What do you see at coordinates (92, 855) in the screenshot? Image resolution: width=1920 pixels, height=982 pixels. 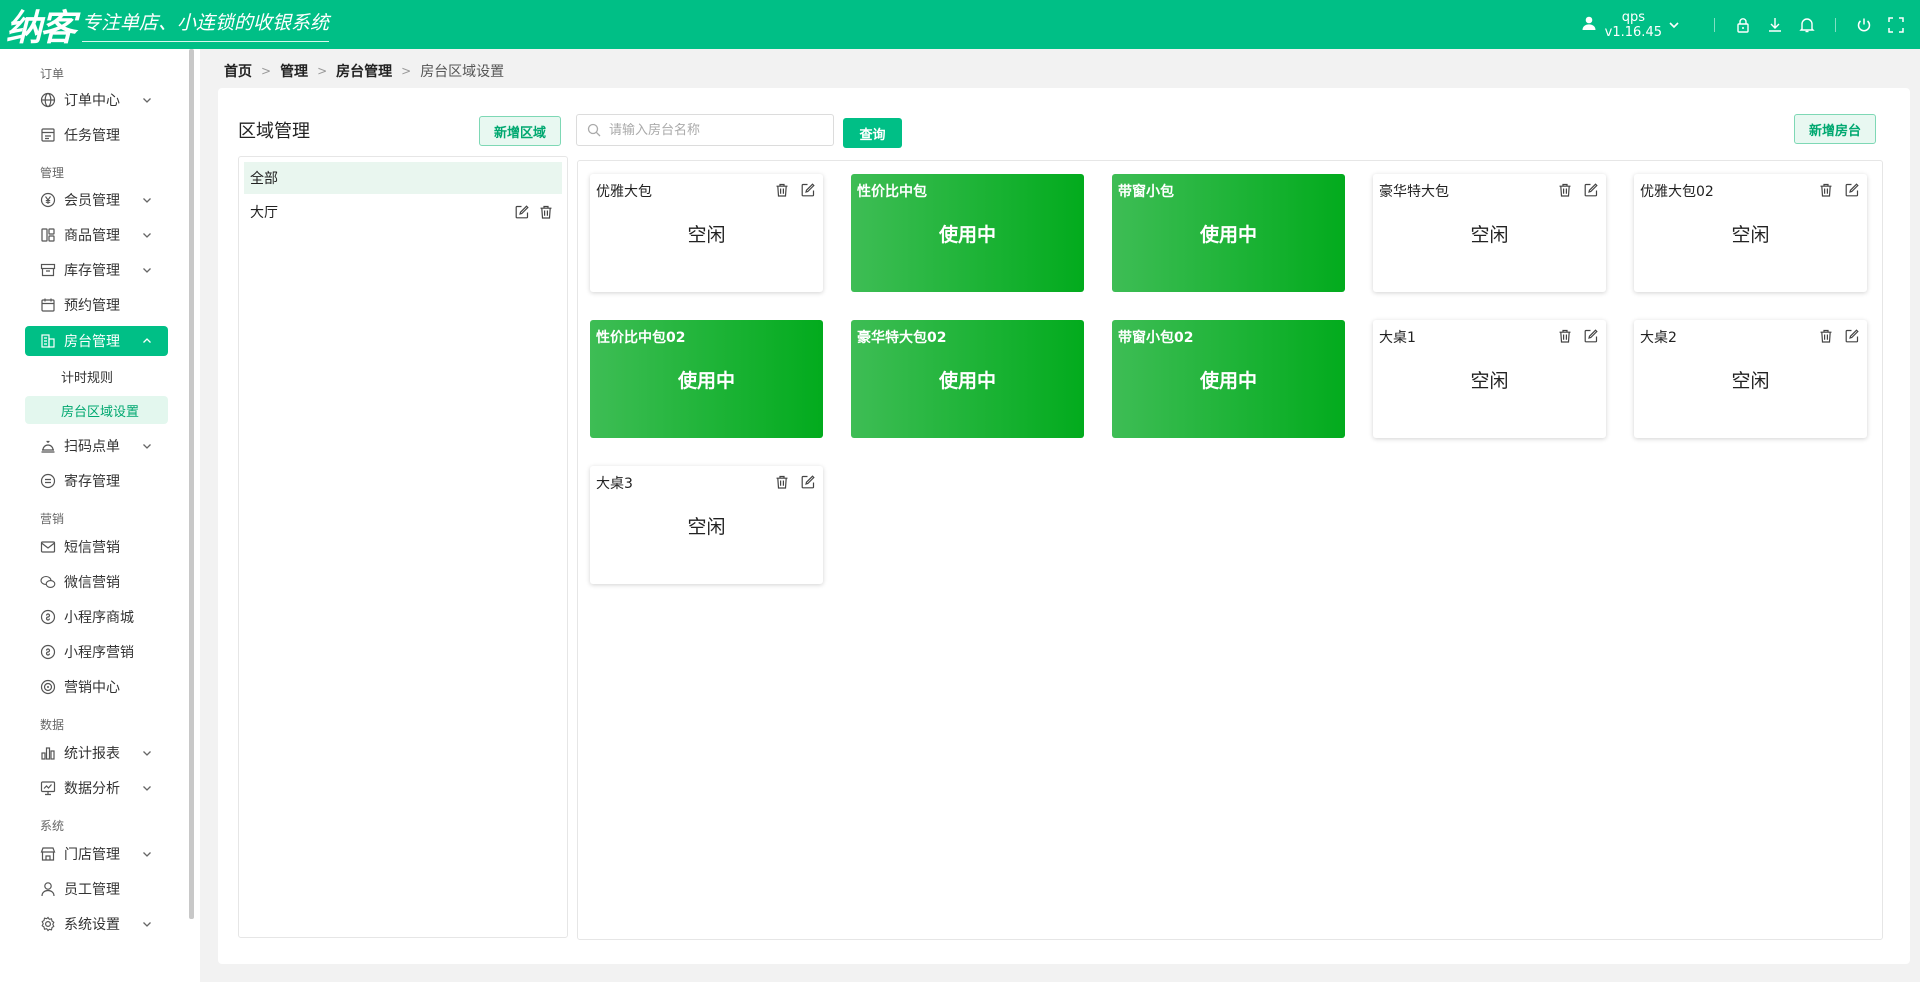 I see `sidebar-item-label: 门店管理` at bounding box center [92, 855].